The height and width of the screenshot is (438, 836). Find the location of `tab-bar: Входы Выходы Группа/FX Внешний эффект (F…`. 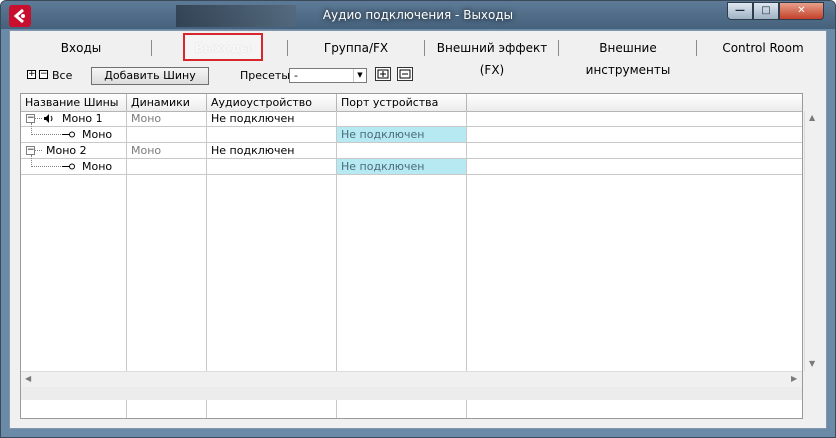

tab-bar: Входы Выходы Группа/FX Внешний эффект (F… is located at coordinates (418, 55).